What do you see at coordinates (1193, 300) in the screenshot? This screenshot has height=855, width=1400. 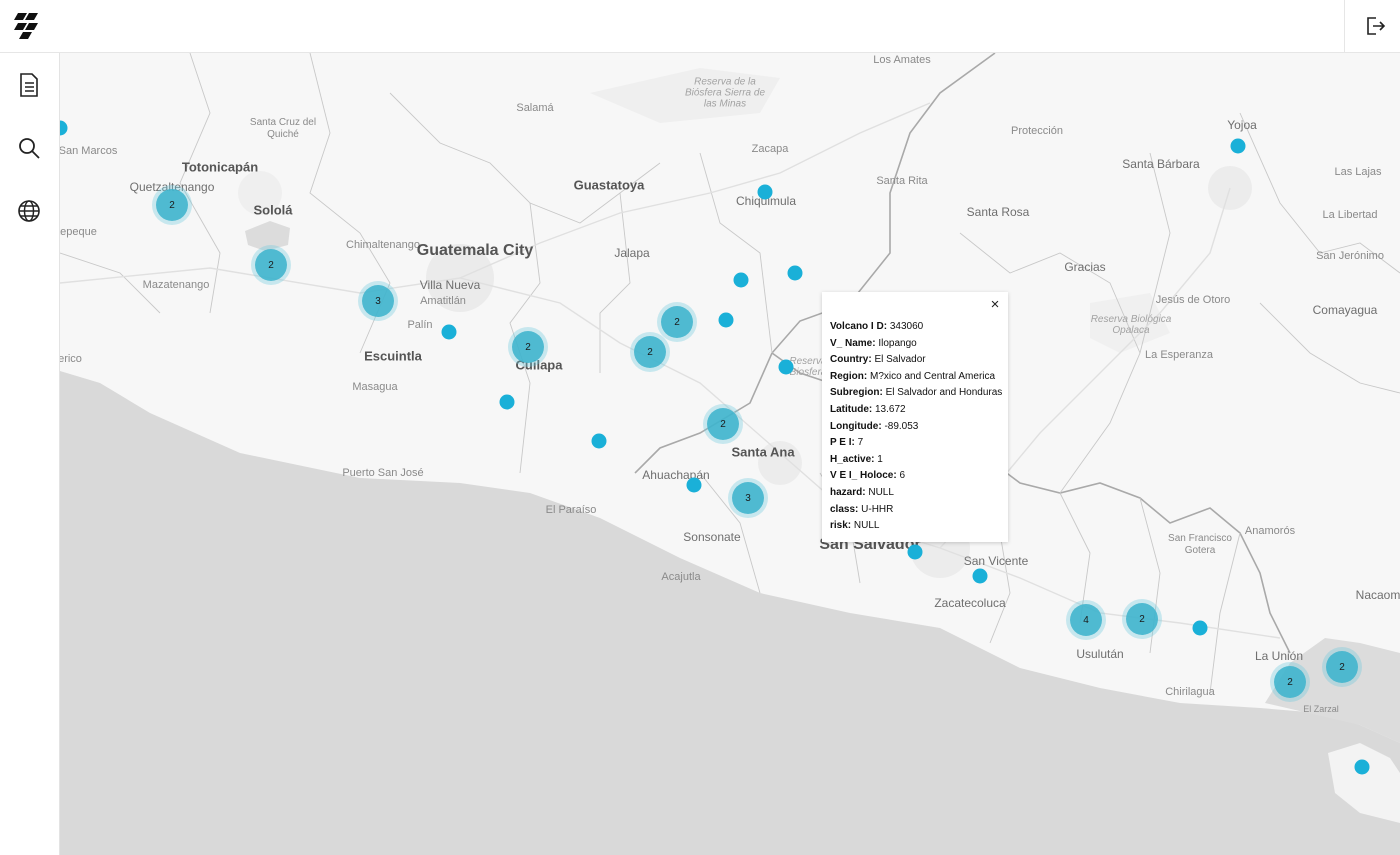 I see `label-jesus-otoro: Jesús de Otoro` at bounding box center [1193, 300].